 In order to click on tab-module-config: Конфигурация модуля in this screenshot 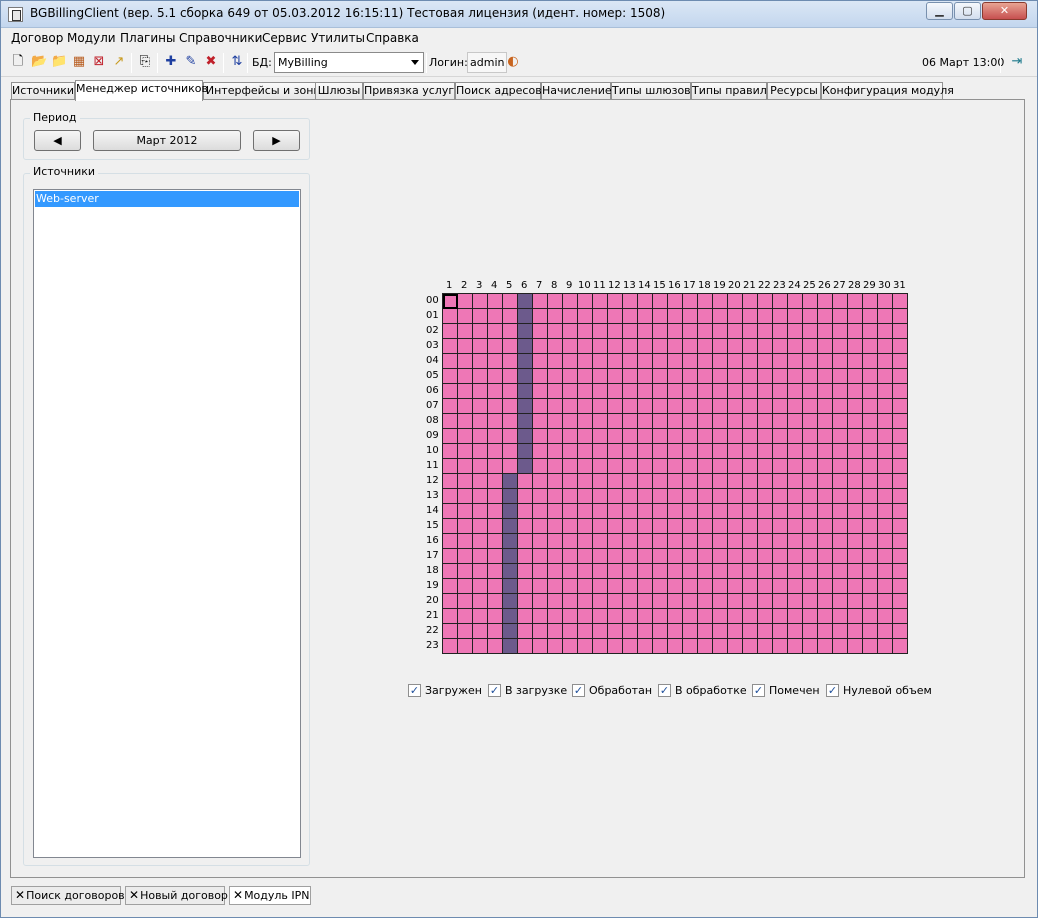, I will do `click(887, 91)`.